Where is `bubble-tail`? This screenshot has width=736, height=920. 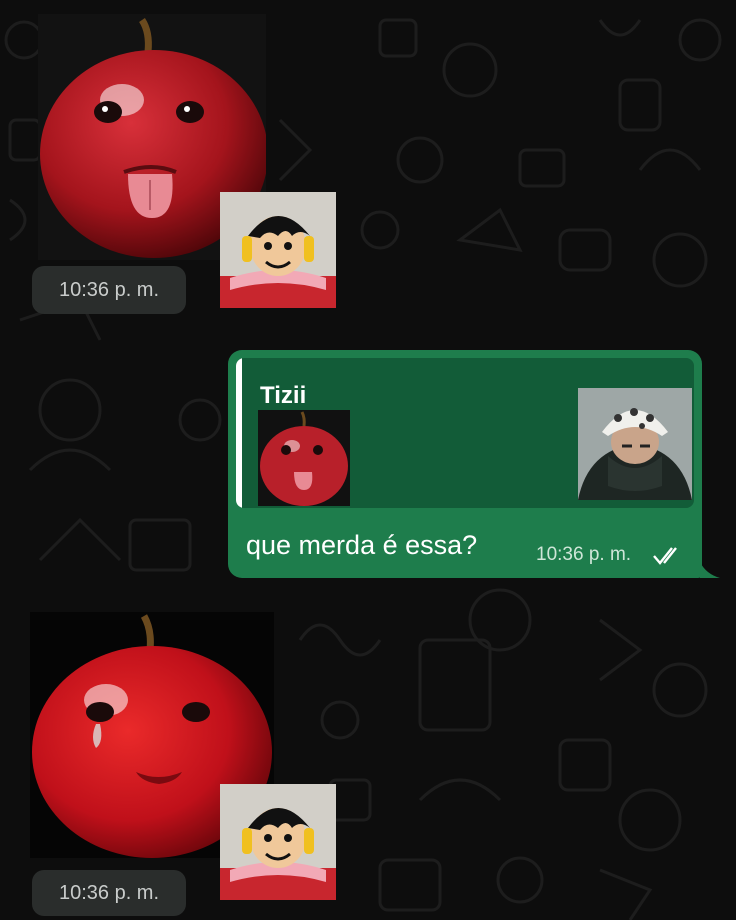
bubble-tail is located at coordinates (710, 570).